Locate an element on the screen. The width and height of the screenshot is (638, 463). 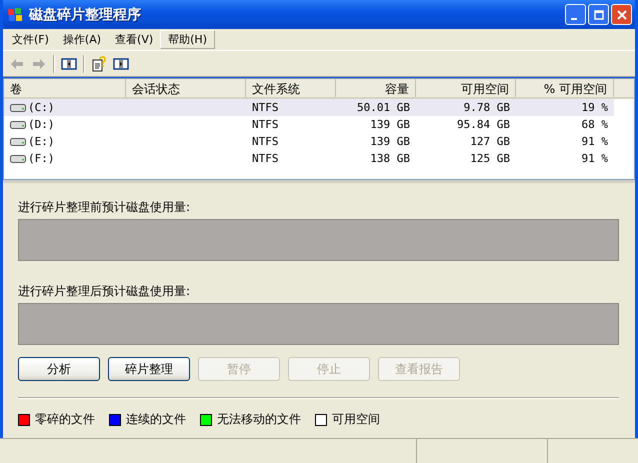
legend-label: 连续的文件 is located at coordinates (156, 419).